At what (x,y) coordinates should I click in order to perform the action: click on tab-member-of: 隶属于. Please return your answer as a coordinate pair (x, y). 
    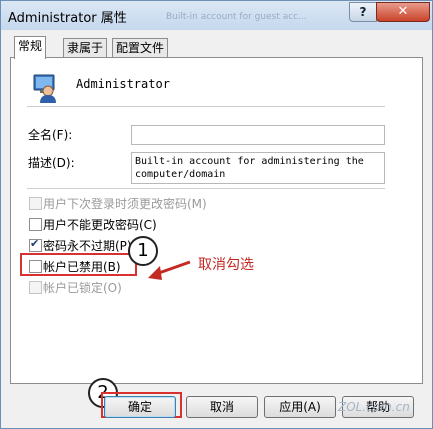
    Looking at the image, I should click on (85, 48).